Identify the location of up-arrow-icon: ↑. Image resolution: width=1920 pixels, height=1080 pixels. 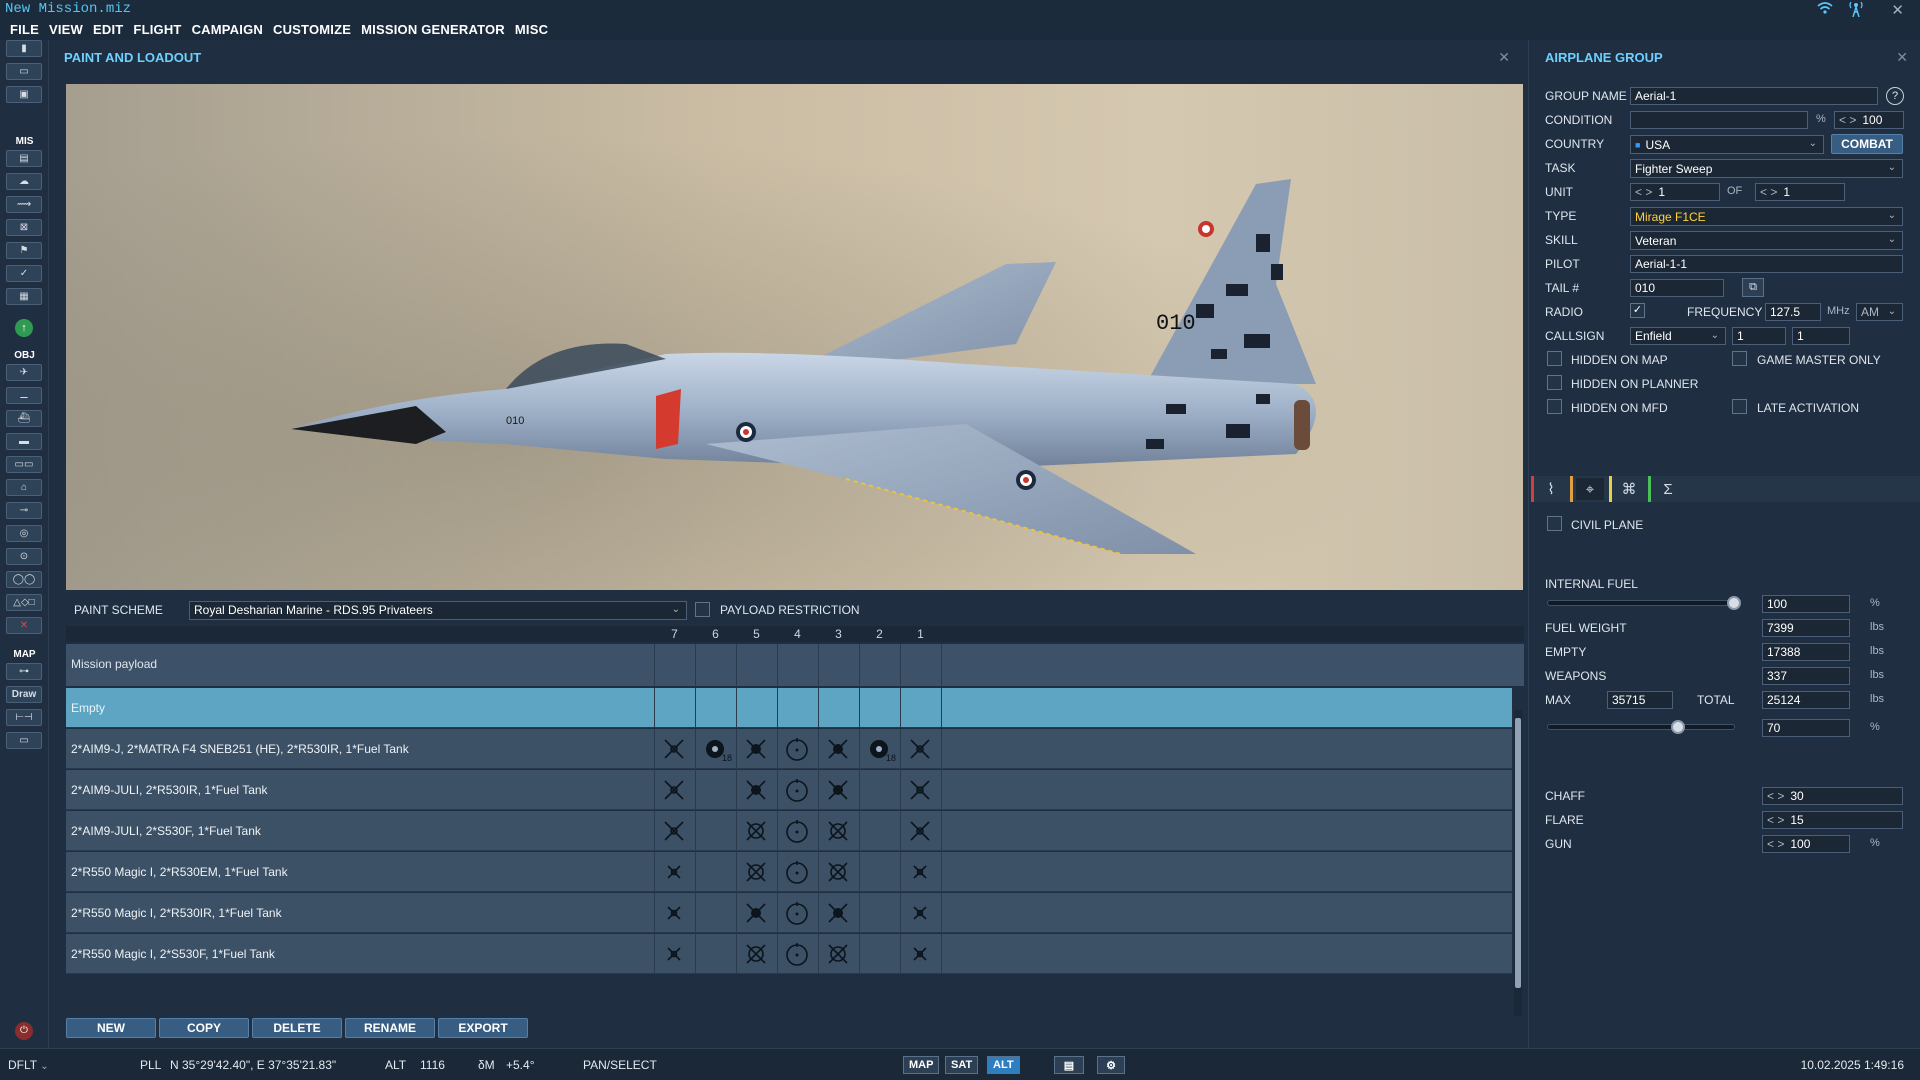
(24, 328).